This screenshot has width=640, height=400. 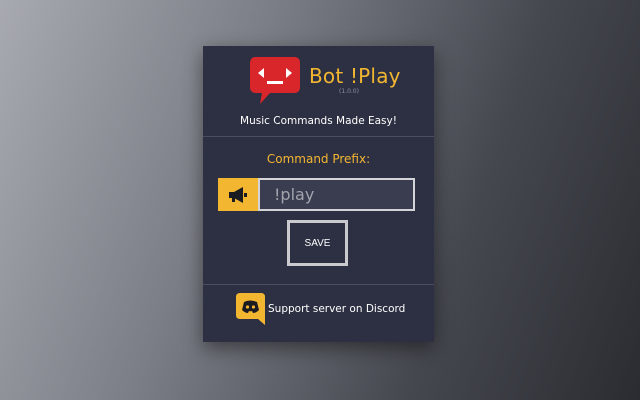 What do you see at coordinates (336, 194) in the screenshot?
I see `command-prefix-input` at bounding box center [336, 194].